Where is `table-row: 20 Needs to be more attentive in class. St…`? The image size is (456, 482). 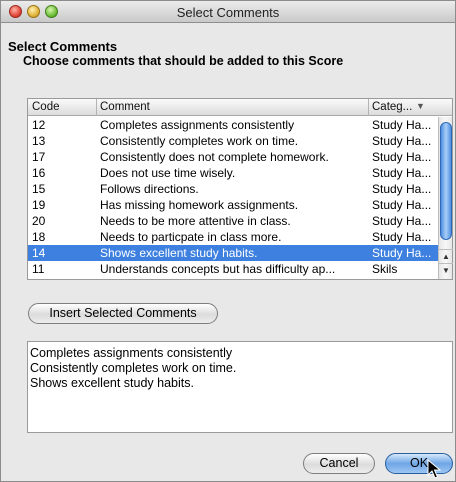 table-row: 20 Needs to be more attentive in class. St… is located at coordinates (233, 221).